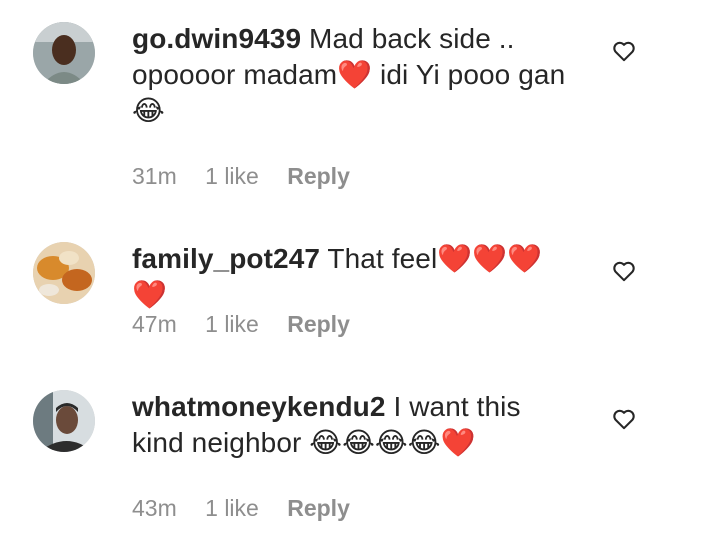 The height and width of the screenshot is (535, 720). I want to click on comment-username: family_pot247, so click(226, 258).